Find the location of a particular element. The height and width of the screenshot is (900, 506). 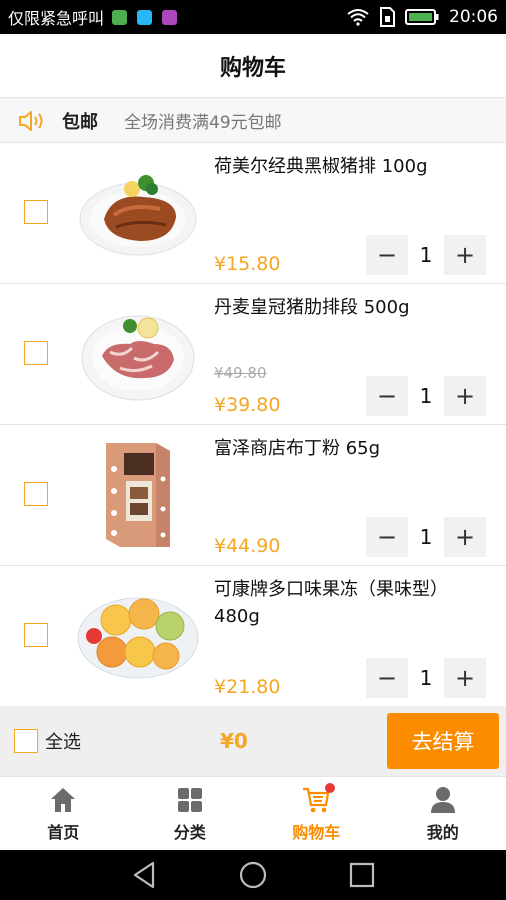

product-name: 富泽商店布丁粉 65g is located at coordinates (349, 448).